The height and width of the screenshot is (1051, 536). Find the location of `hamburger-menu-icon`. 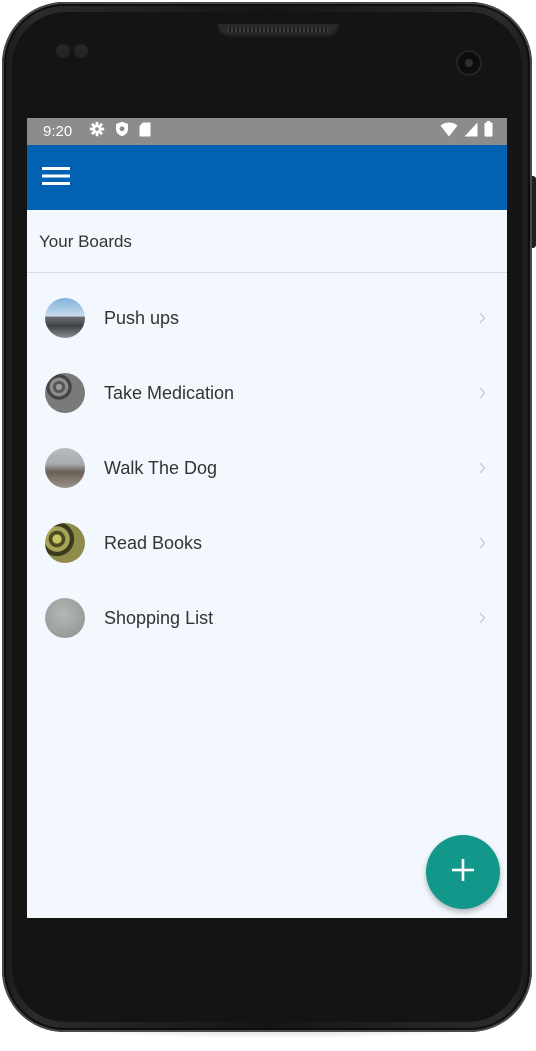

hamburger-menu-icon is located at coordinates (56, 178).